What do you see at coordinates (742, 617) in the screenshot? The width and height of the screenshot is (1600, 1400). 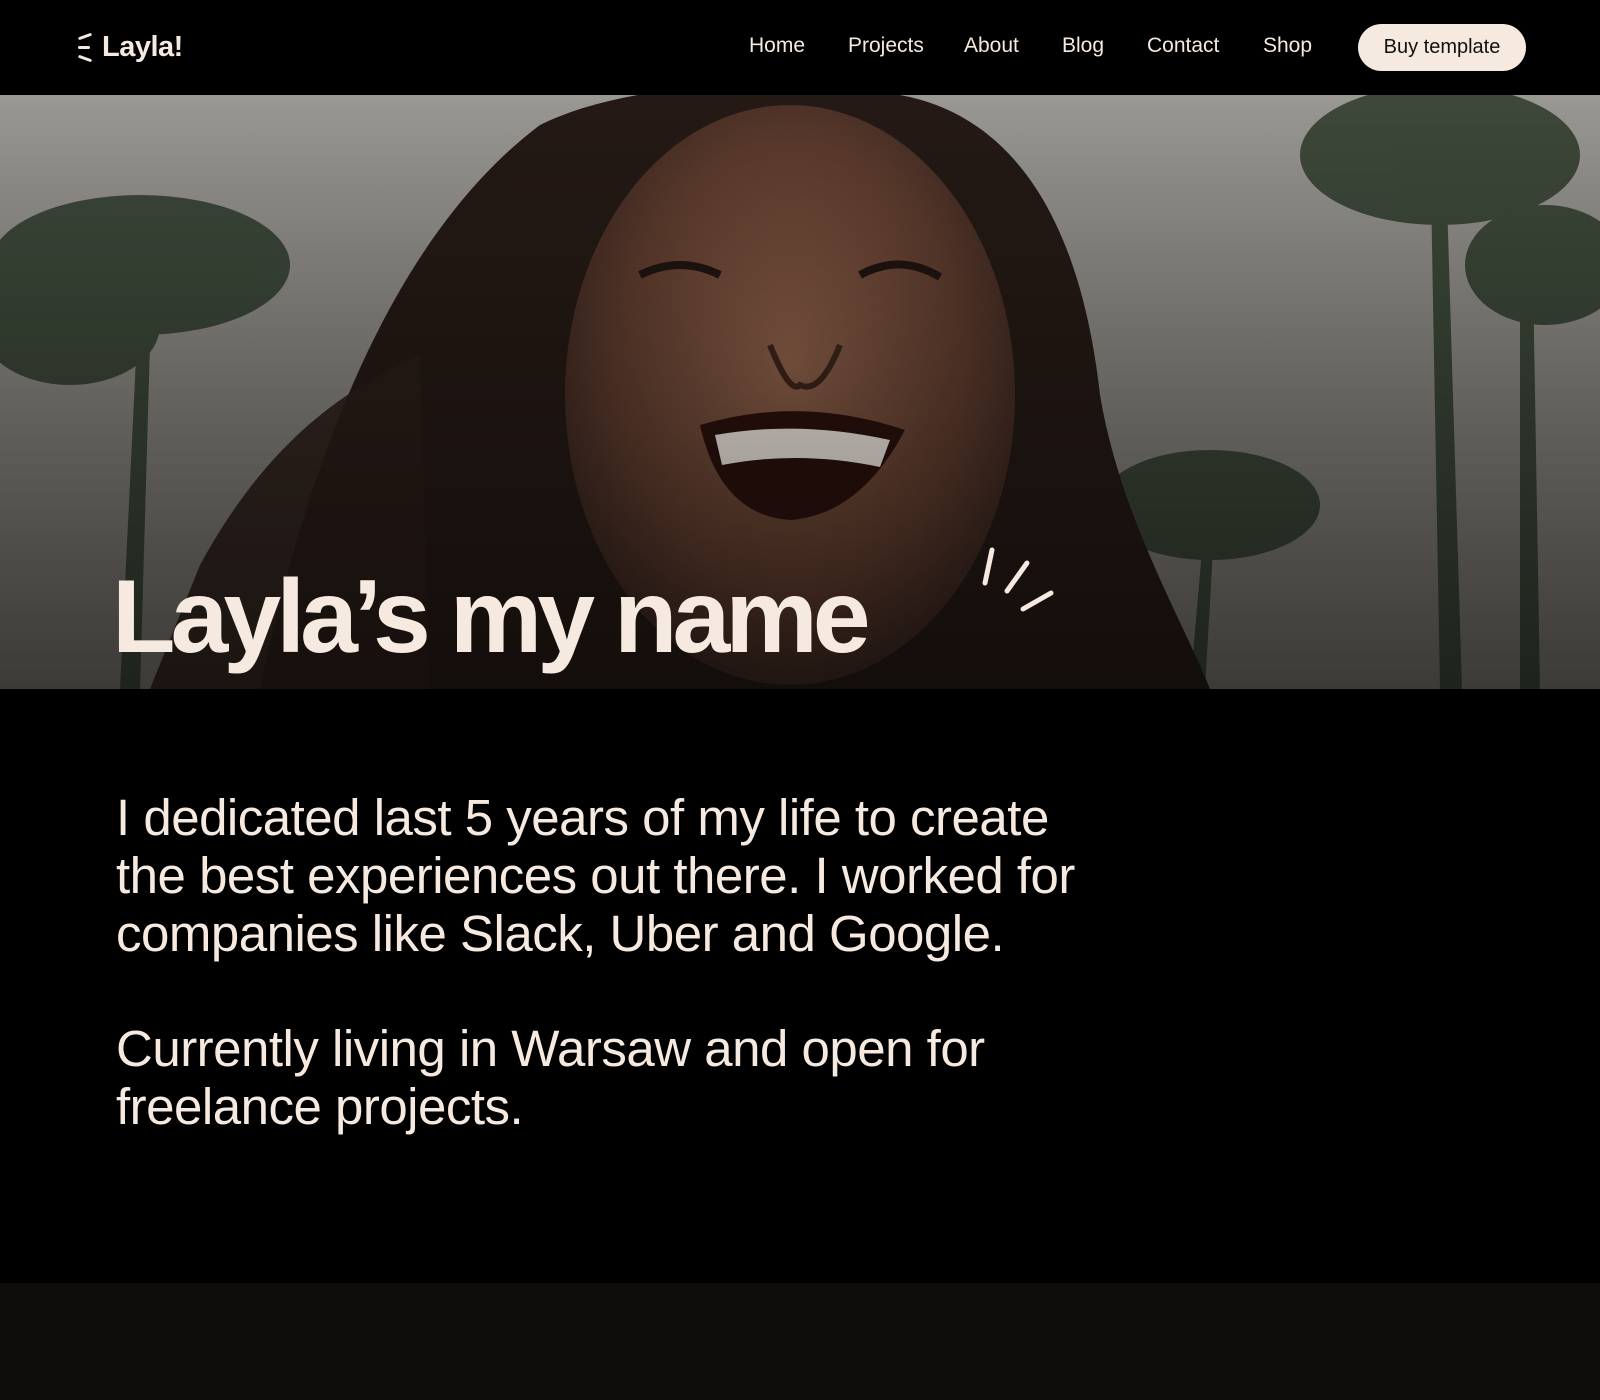 I see `hero-title-word: name` at bounding box center [742, 617].